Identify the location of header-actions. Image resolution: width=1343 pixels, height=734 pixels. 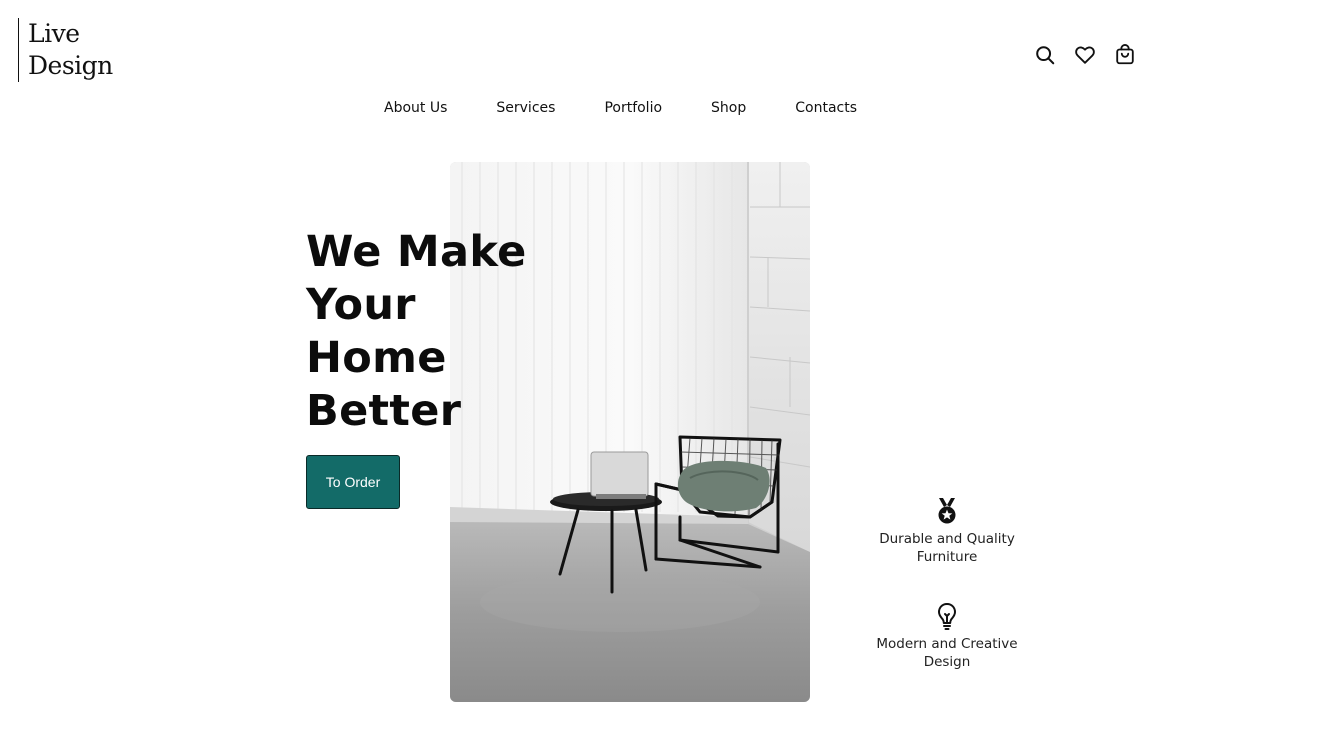
(1085, 55).